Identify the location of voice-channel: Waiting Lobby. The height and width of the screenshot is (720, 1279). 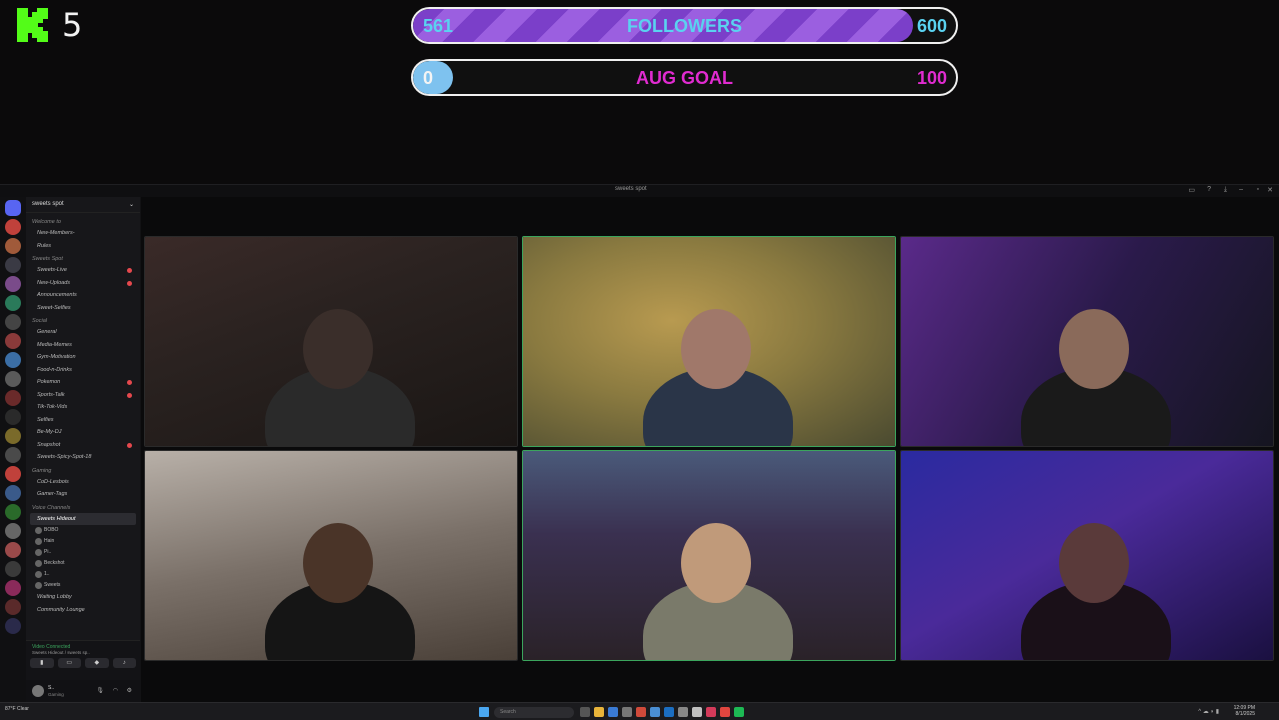
(83, 597).